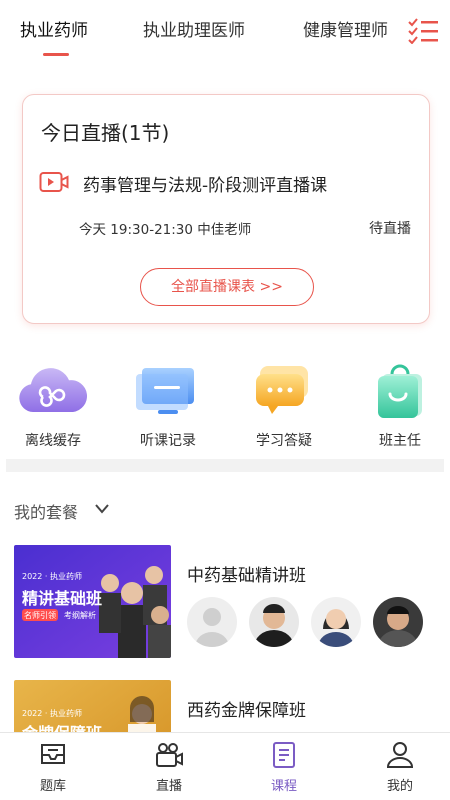 The image size is (450, 800). I want to click on tab-assistant-physician: 执业助理医师, so click(194, 28).